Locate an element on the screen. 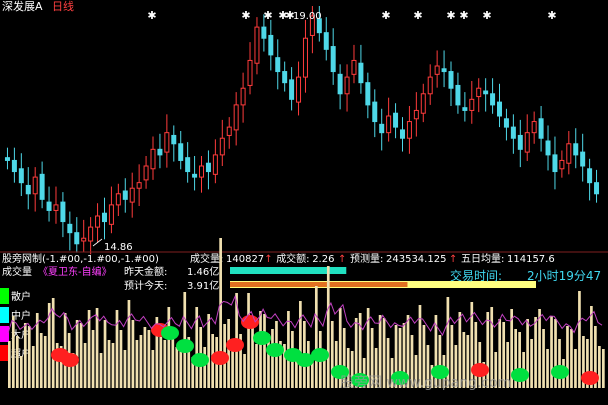 The height and width of the screenshot is (405, 608). indicator-value: 114157.6 is located at coordinates (531, 259).